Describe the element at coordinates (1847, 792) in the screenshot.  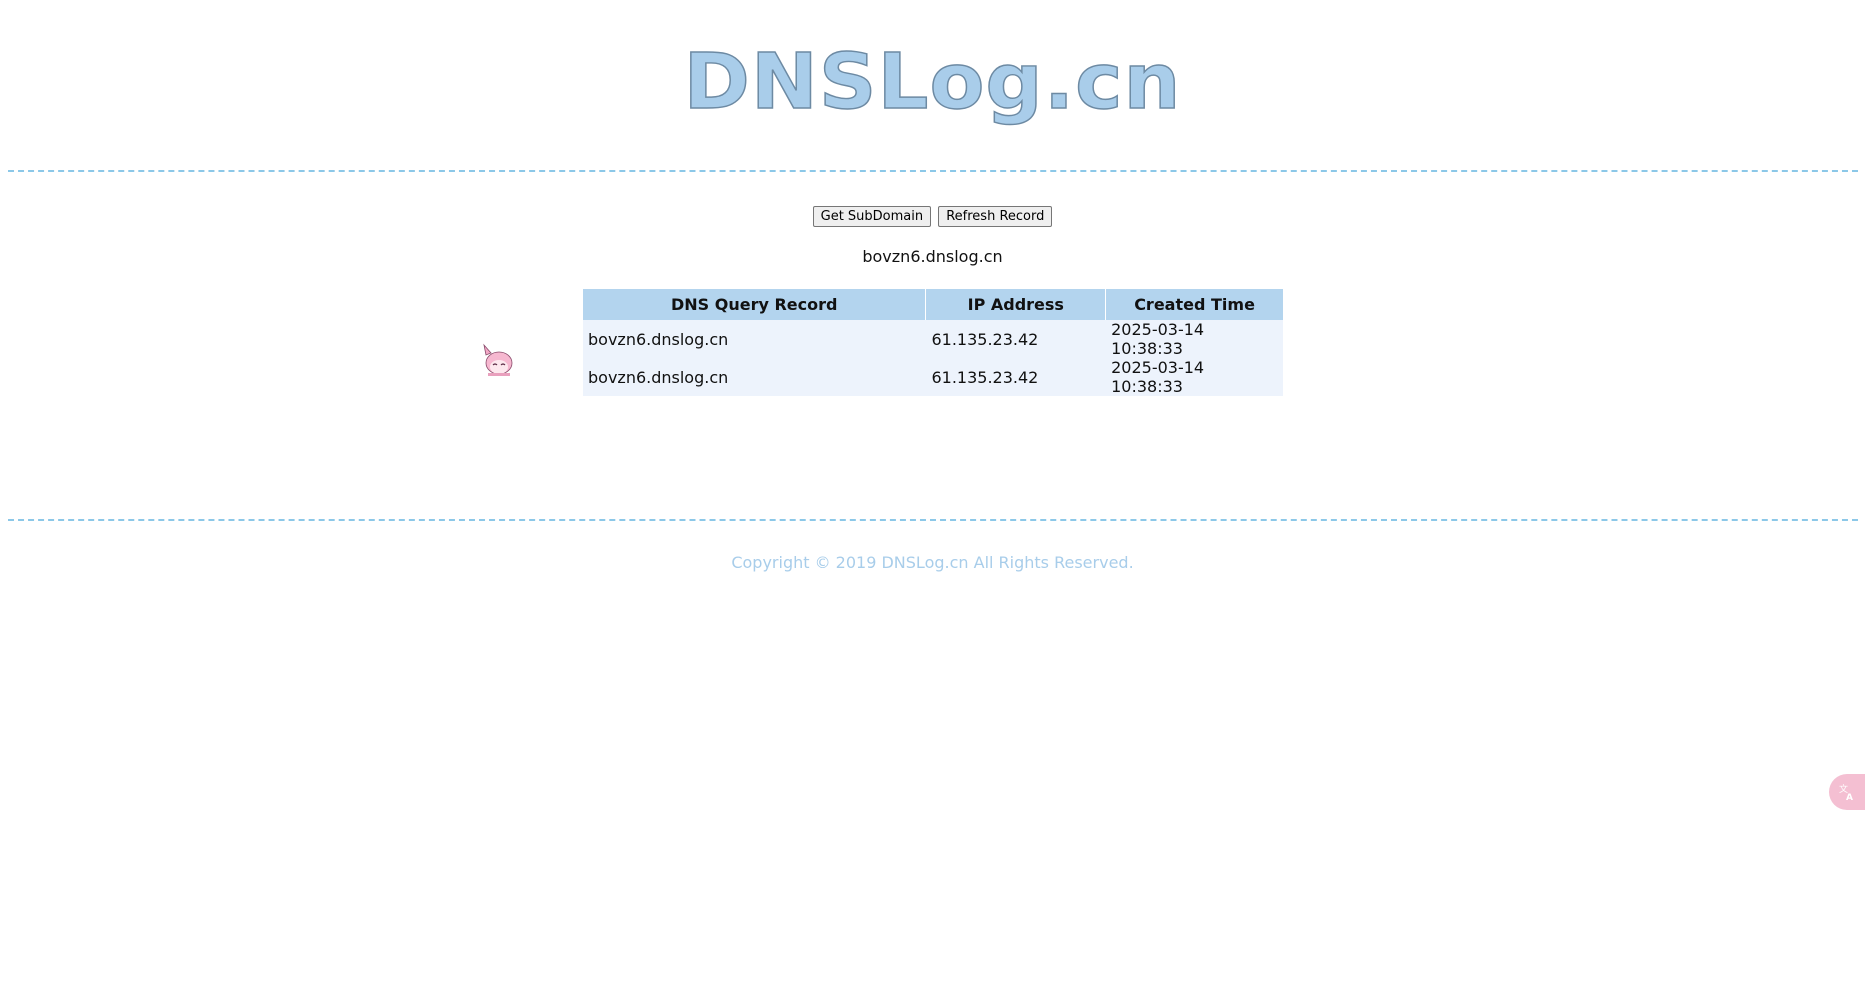
I see `translate-icon: 文 A` at that location.